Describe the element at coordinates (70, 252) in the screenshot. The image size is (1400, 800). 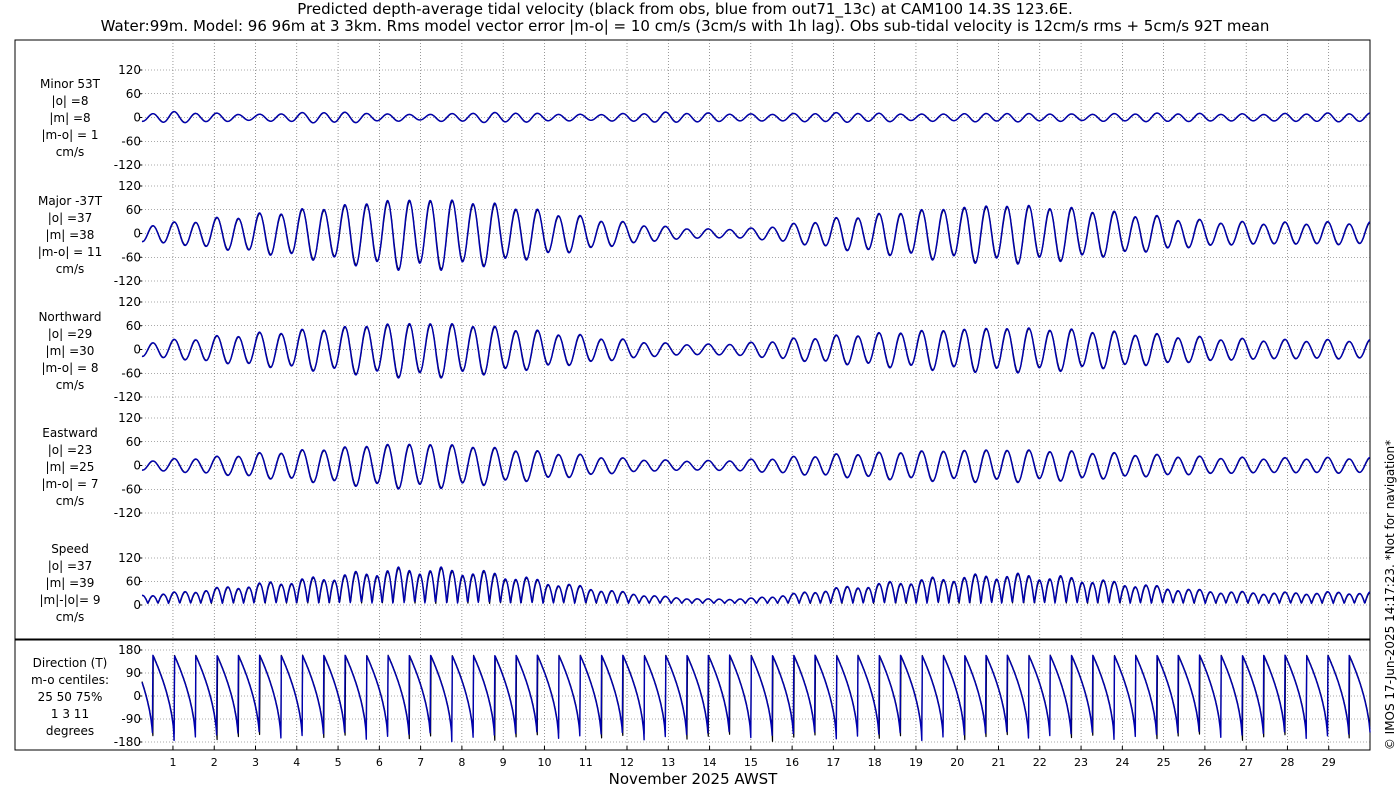
I see `panel-label-line: |m-o| = 11` at that location.